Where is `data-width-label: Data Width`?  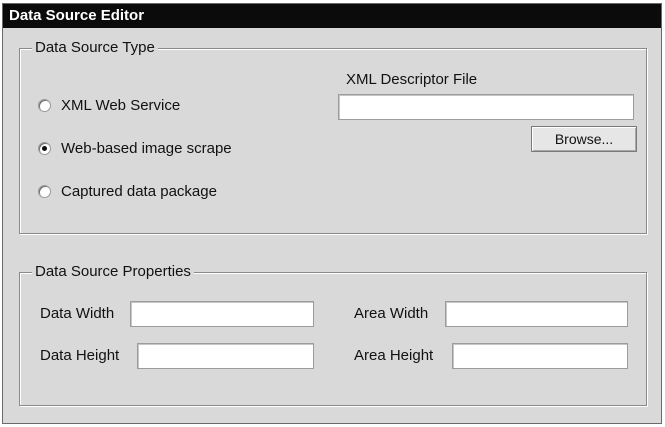 data-width-label: Data Width is located at coordinates (77, 313).